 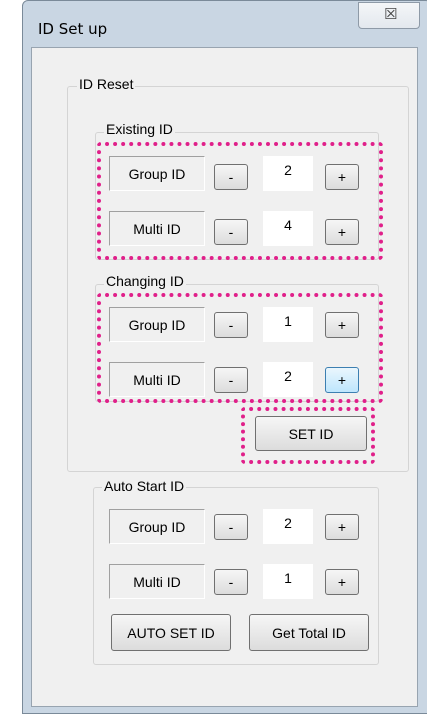 I want to click on window-title: ID Set up, so click(x=73, y=29).